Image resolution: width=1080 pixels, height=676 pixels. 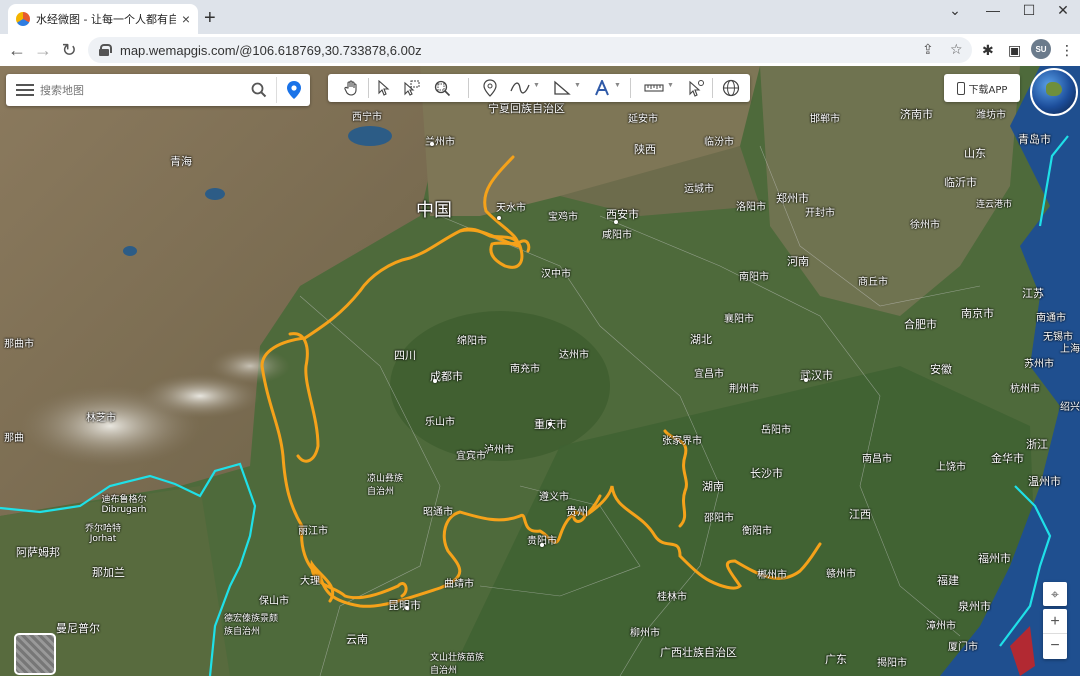 I want to click on city-label: 运城市, so click(x=699, y=189).